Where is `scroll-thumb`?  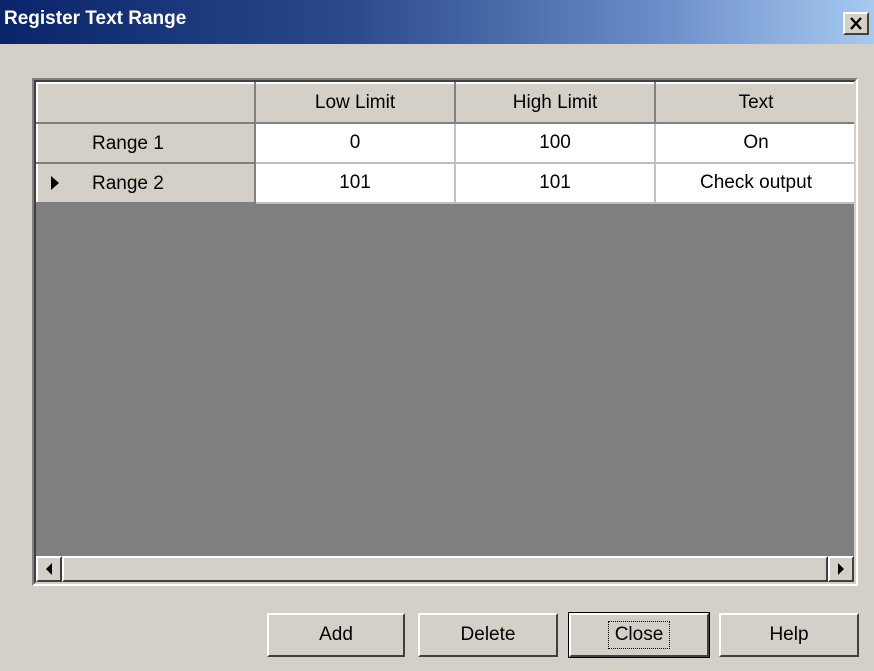 scroll-thumb is located at coordinates (445, 569).